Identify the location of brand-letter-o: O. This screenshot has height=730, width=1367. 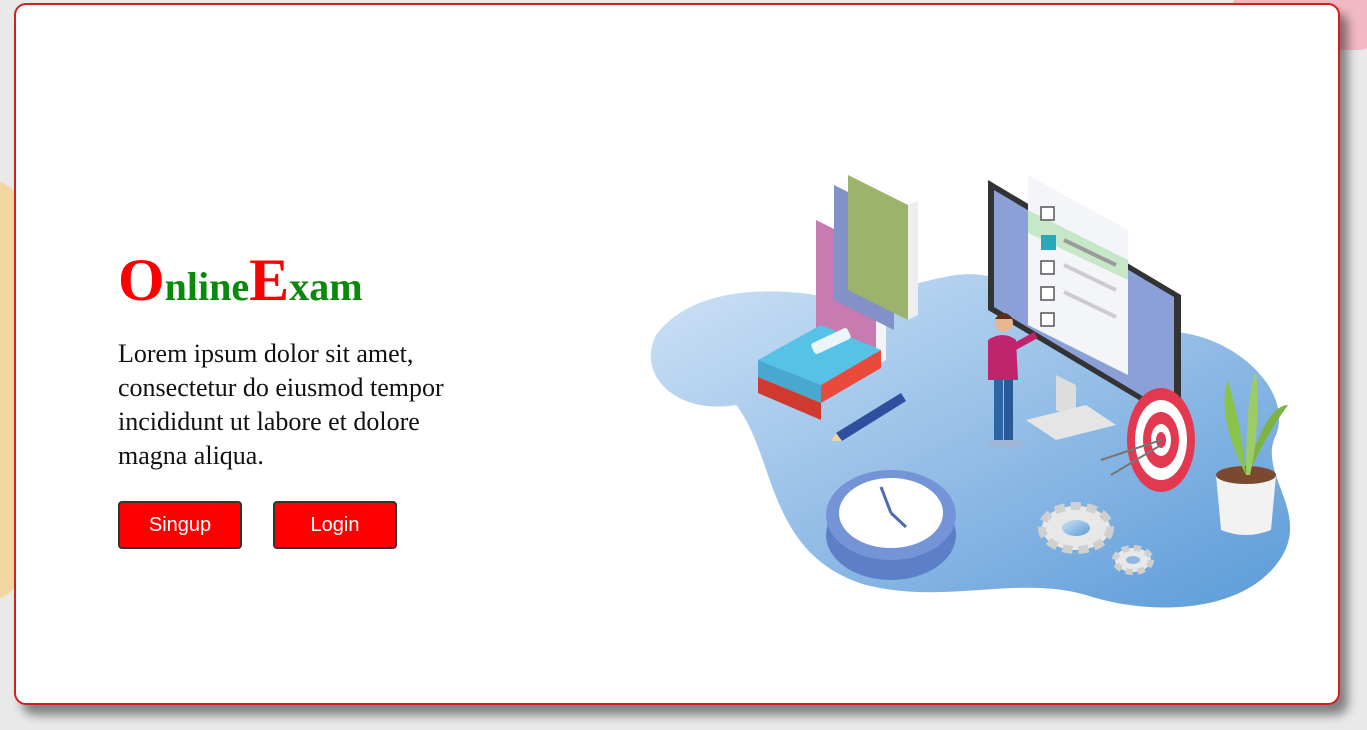
(141, 280).